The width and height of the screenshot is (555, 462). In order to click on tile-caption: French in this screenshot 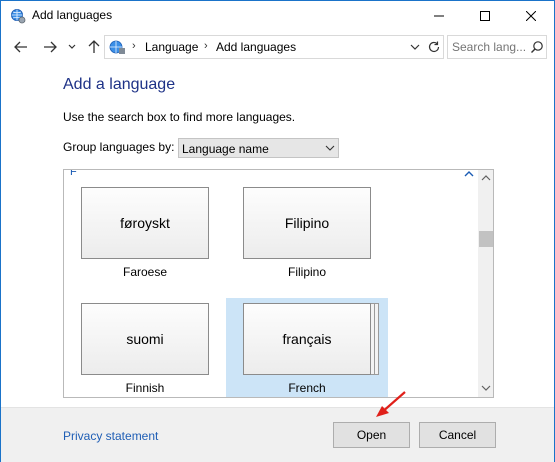, I will do `click(307, 388)`.